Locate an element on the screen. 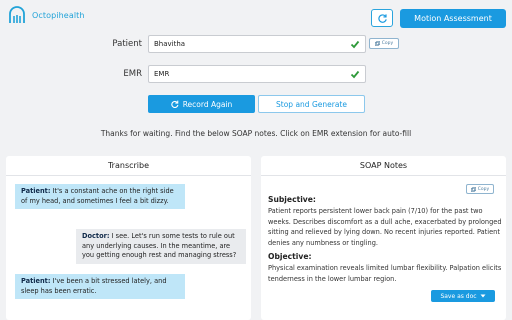 The height and width of the screenshot is (320, 512). copy-soap-button: Copy is located at coordinates (480, 189).